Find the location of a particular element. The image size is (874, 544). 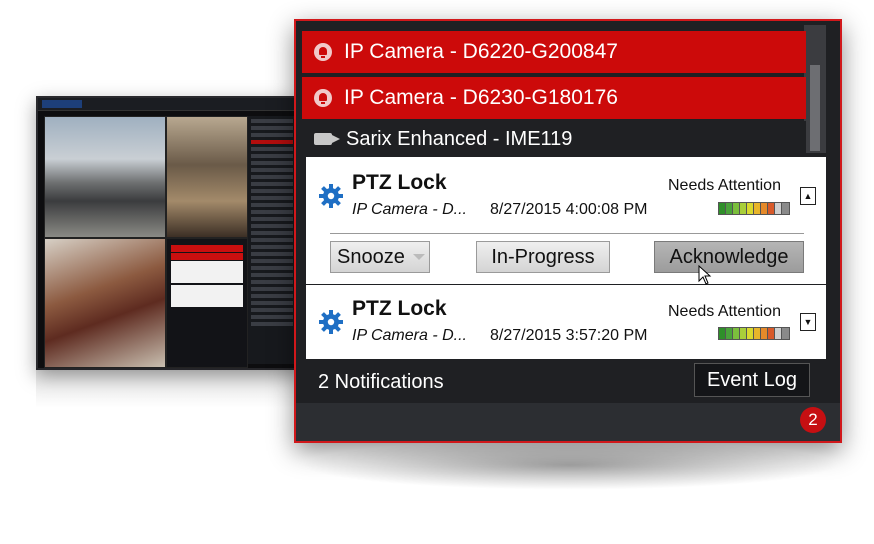

scrollbar is located at coordinates (815, 89).